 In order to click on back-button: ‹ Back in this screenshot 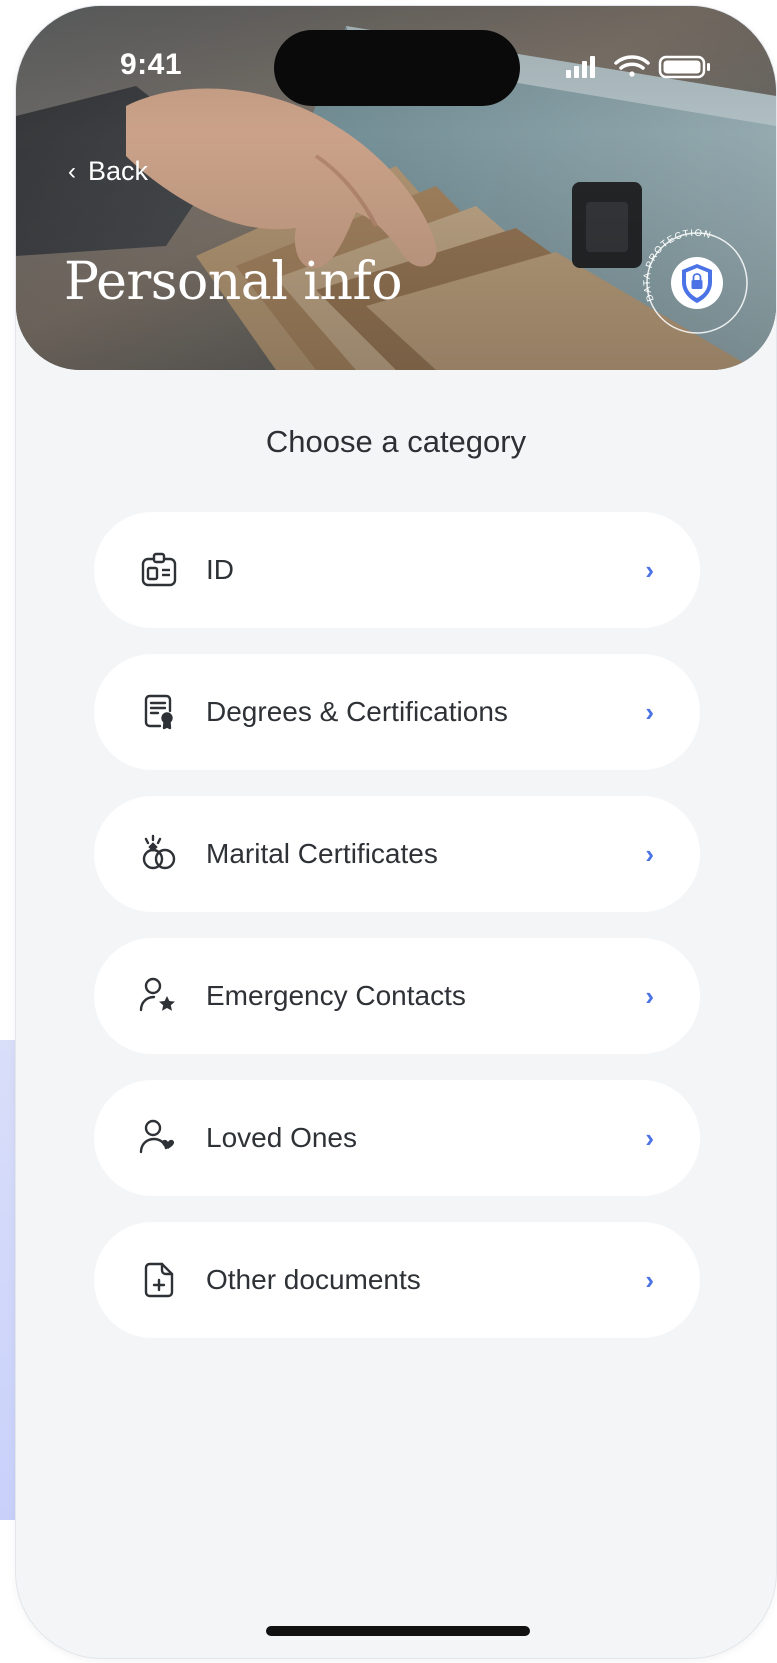, I will do `click(108, 171)`.